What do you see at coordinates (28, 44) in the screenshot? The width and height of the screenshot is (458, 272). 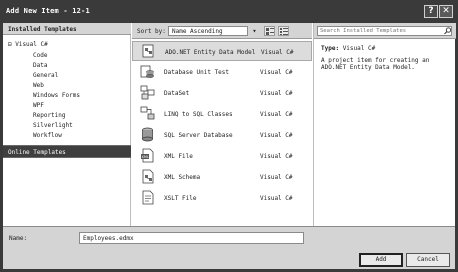 I see `tree-node-visual-csharp: ⊟ Visual C#` at bounding box center [28, 44].